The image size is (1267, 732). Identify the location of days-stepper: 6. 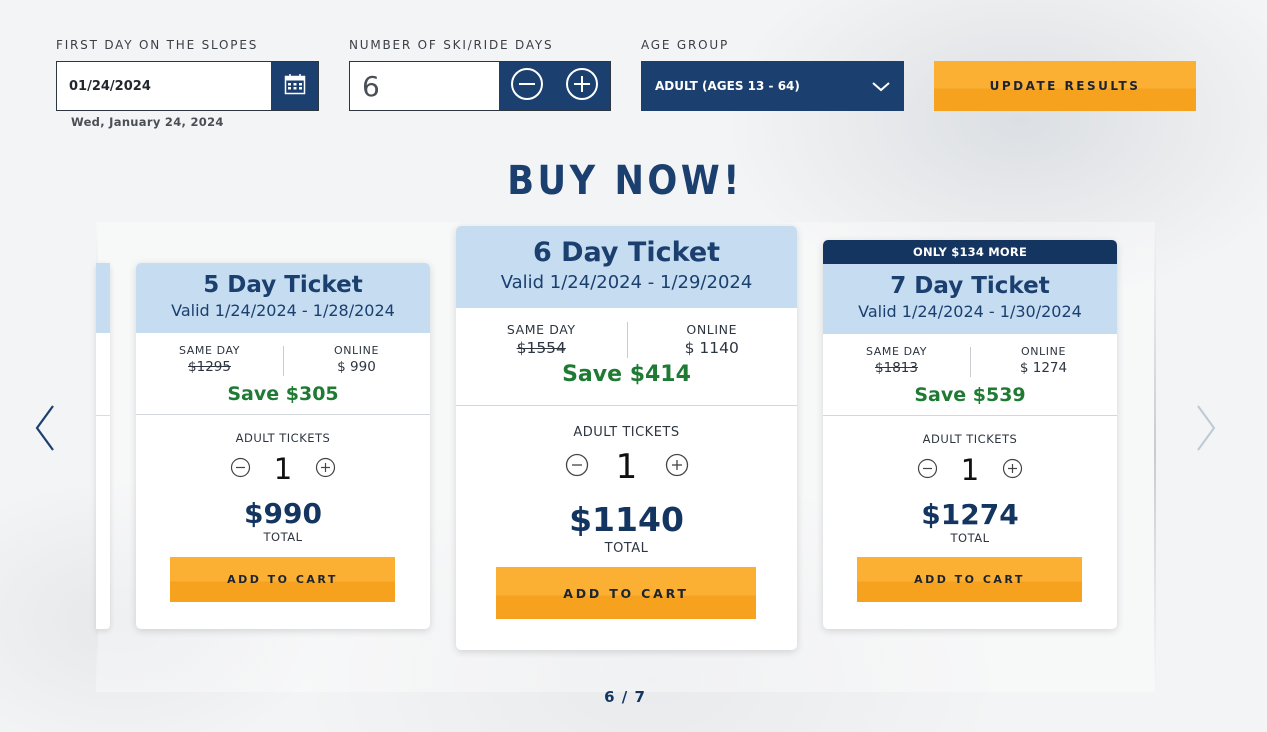
(480, 86).